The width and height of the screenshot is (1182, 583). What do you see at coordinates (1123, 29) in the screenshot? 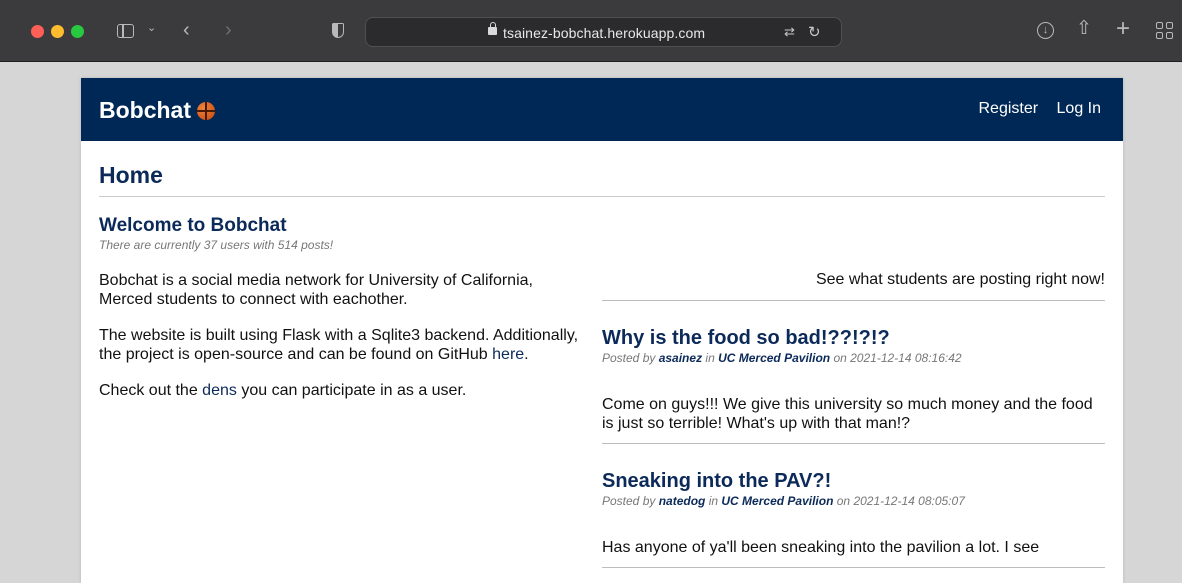
I see `new-tab-icon: +` at bounding box center [1123, 29].